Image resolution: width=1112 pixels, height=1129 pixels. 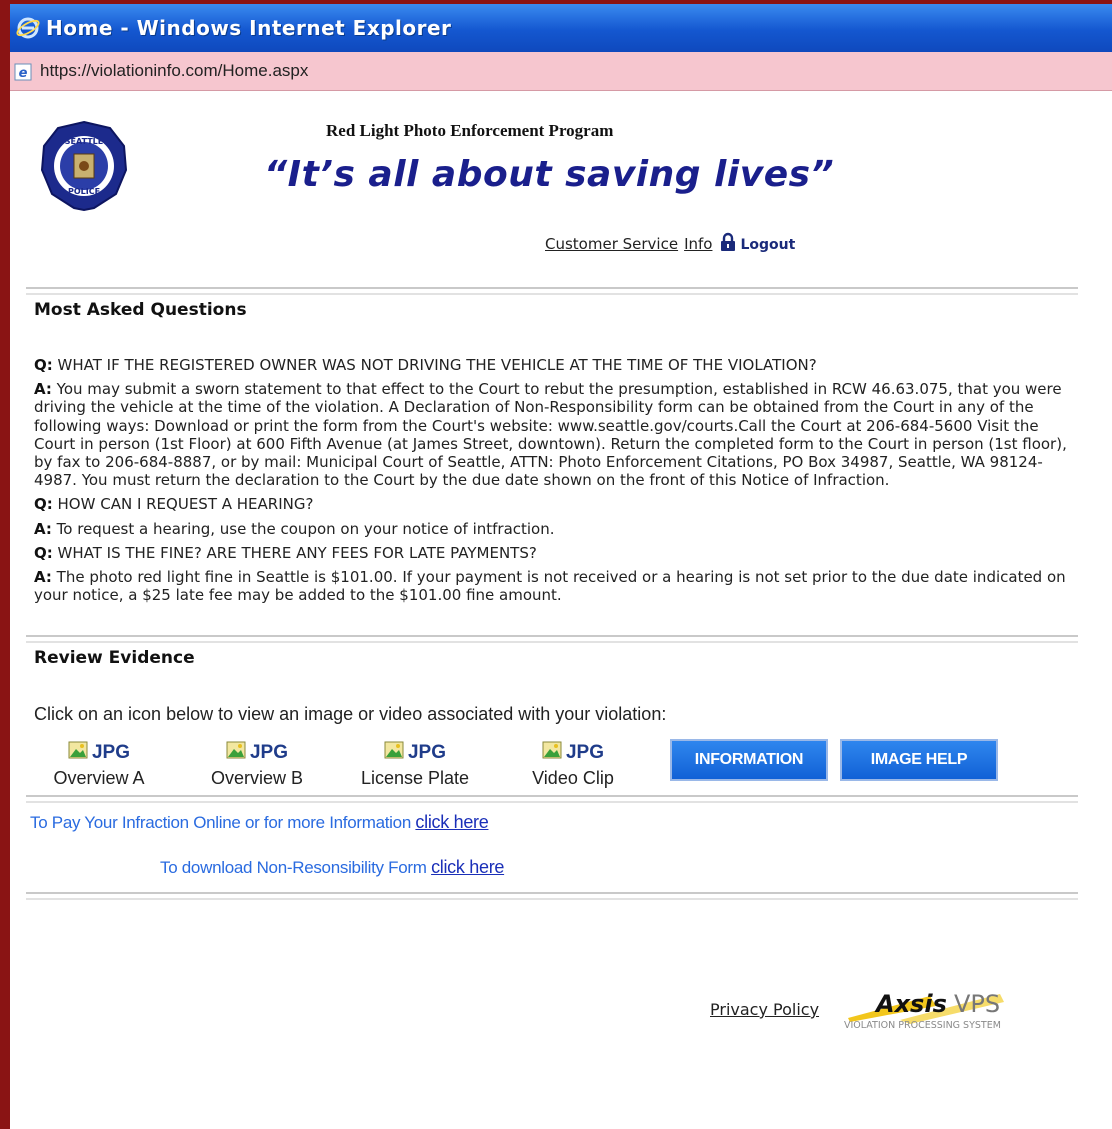 I want to click on svg-text: e, so click(x=23, y=73).